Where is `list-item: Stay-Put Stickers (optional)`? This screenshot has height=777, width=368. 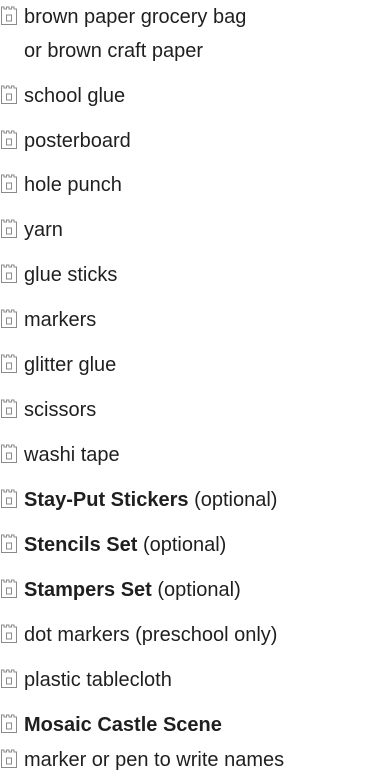 list-item: Stay-Put Stickers (optional) is located at coordinates (138, 500).